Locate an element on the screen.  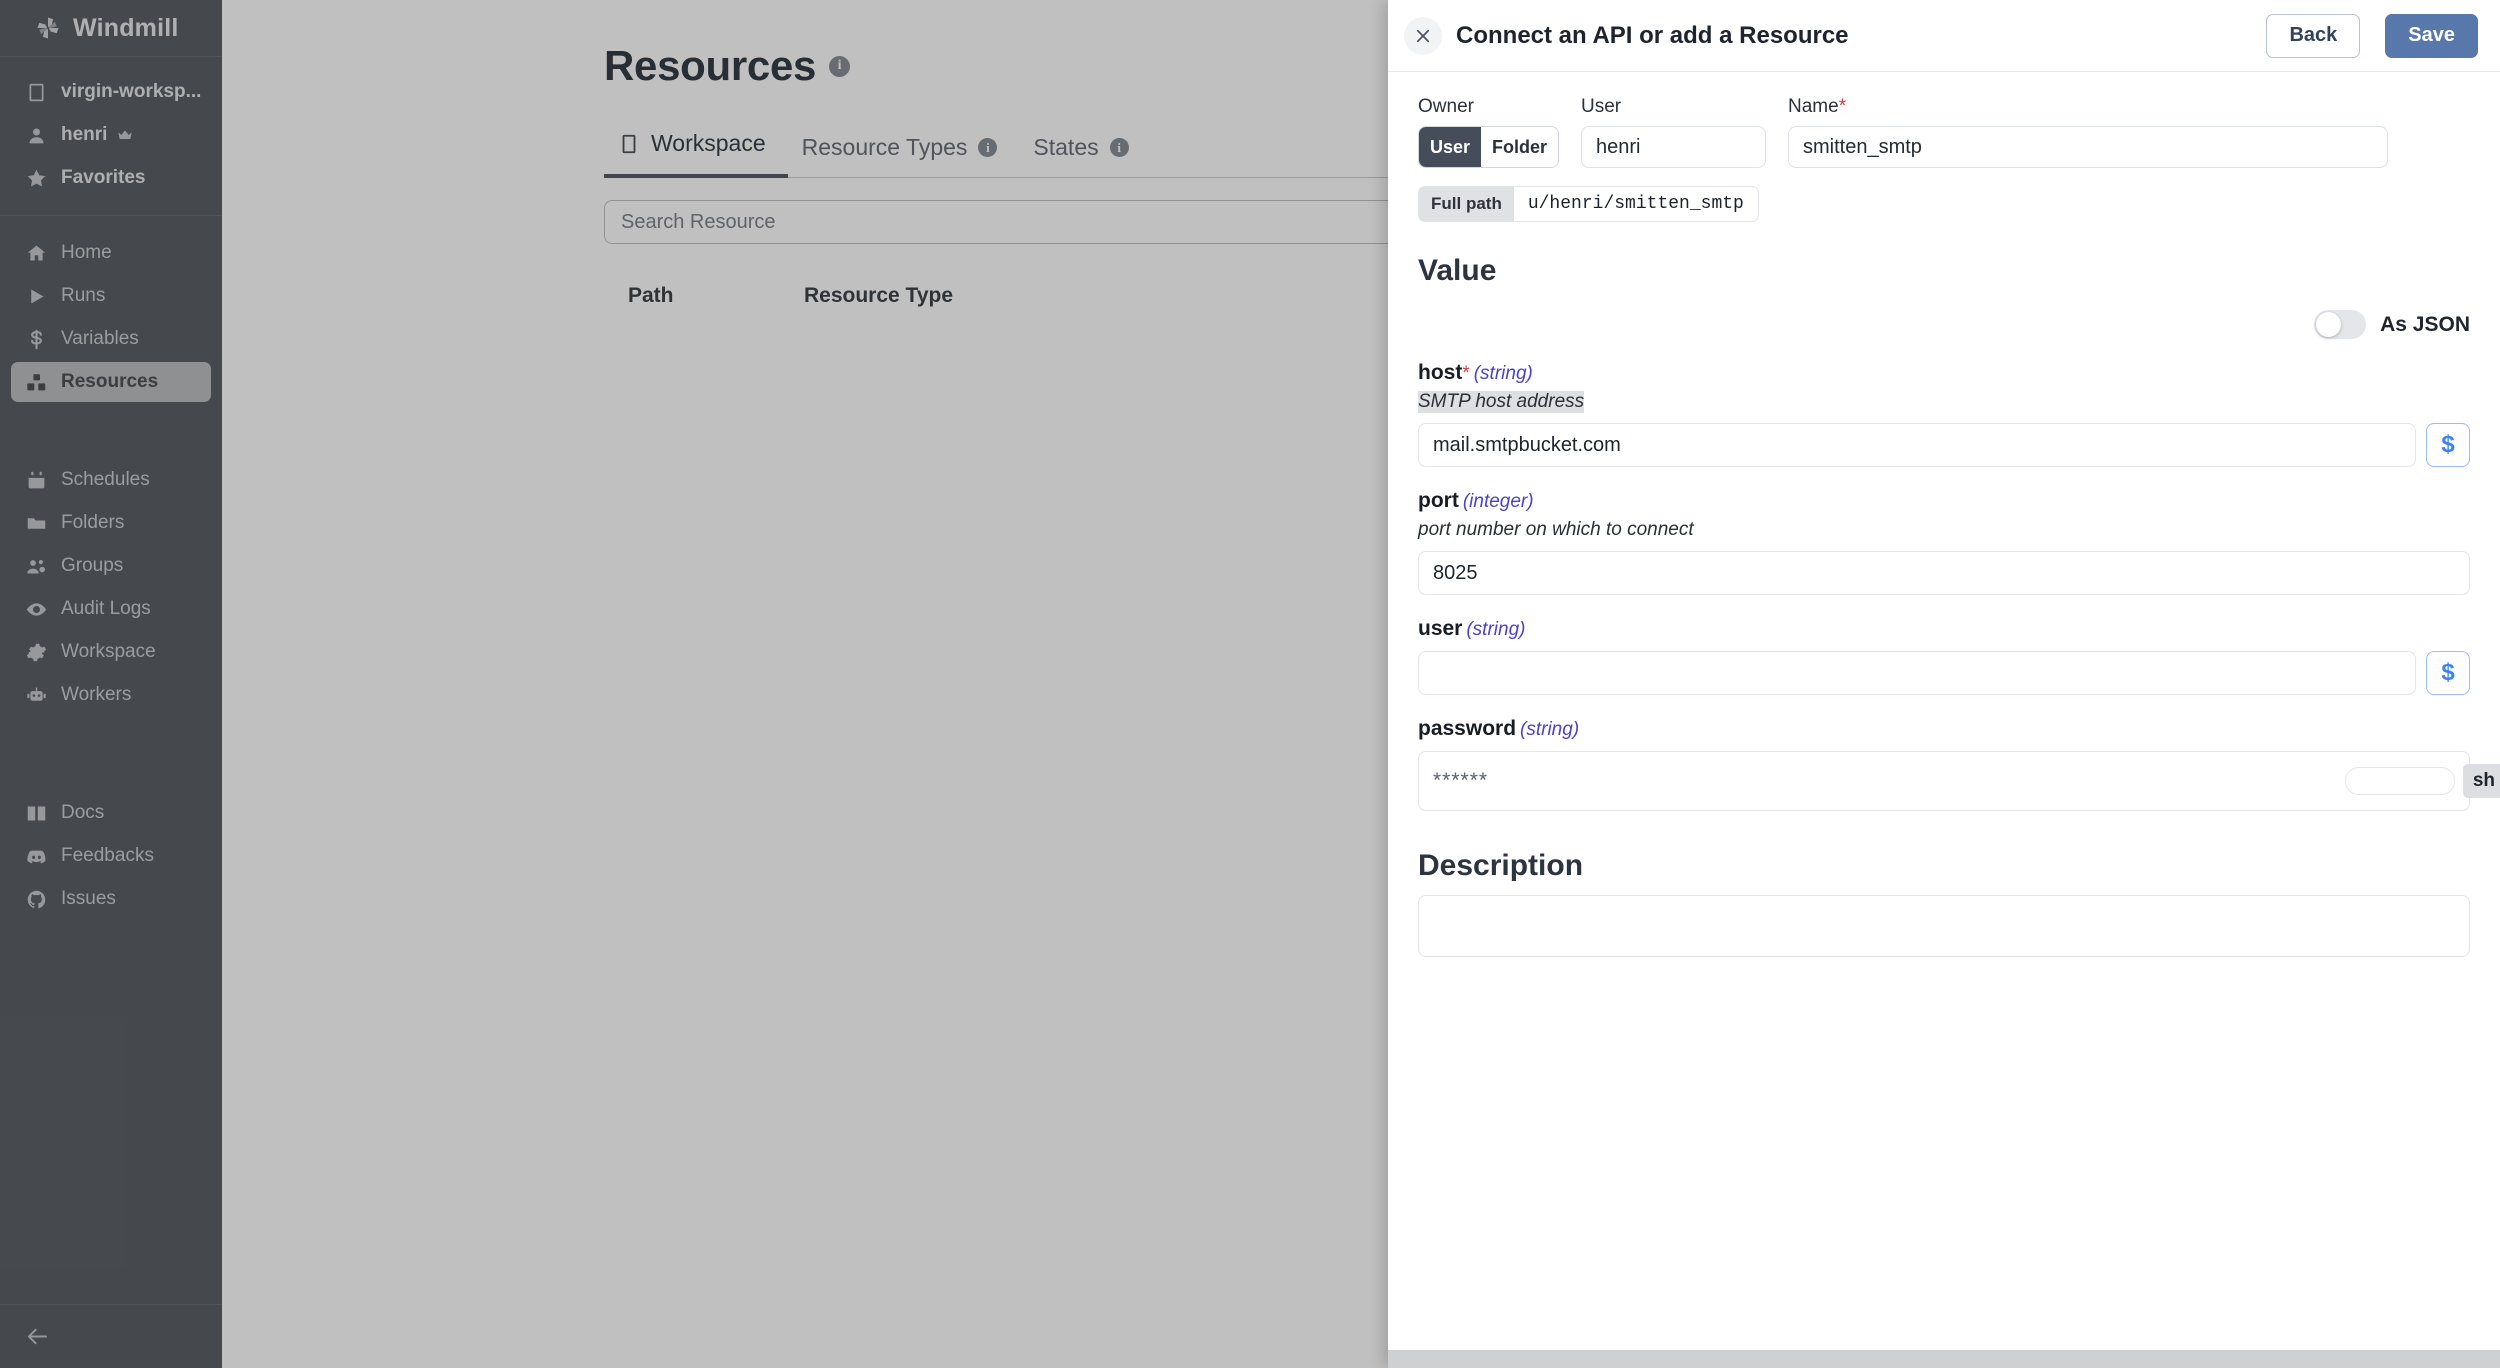
field-host-name: host is located at coordinates (1440, 372).